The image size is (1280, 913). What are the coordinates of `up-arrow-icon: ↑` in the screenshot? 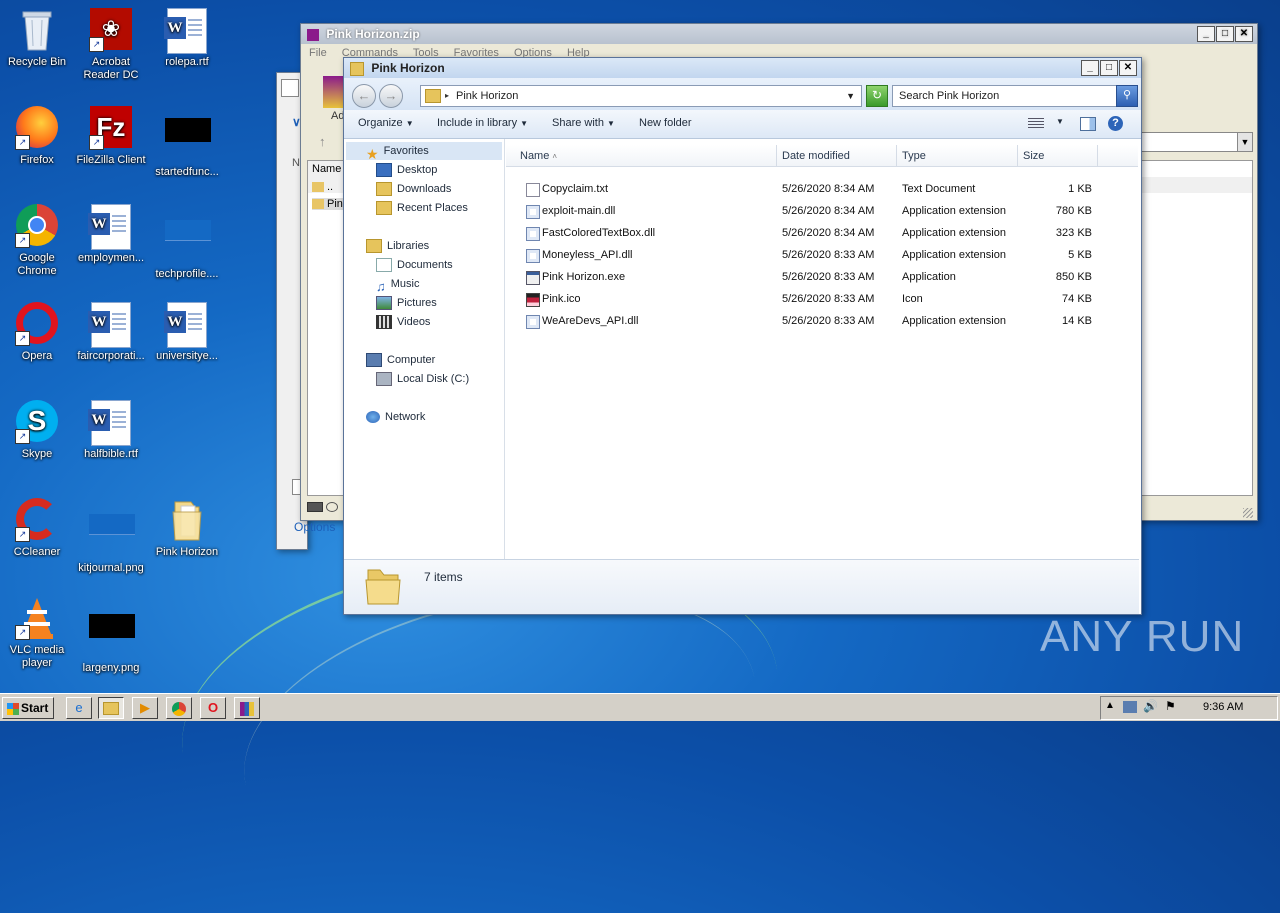 It's located at (322, 141).